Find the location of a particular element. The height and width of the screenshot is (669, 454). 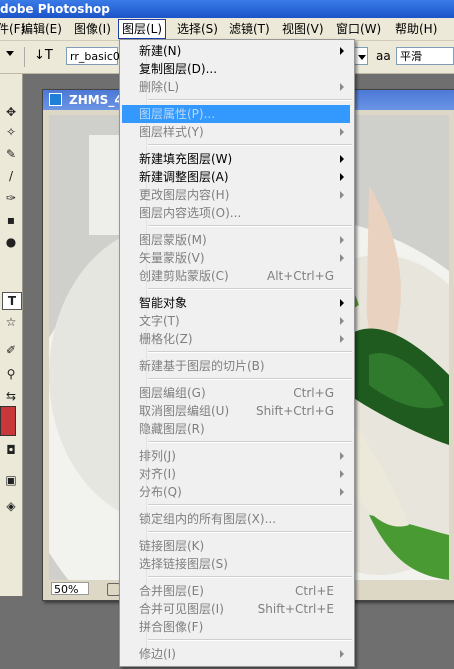

menu-help: 帮助(H) is located at coordinates (416, 29).